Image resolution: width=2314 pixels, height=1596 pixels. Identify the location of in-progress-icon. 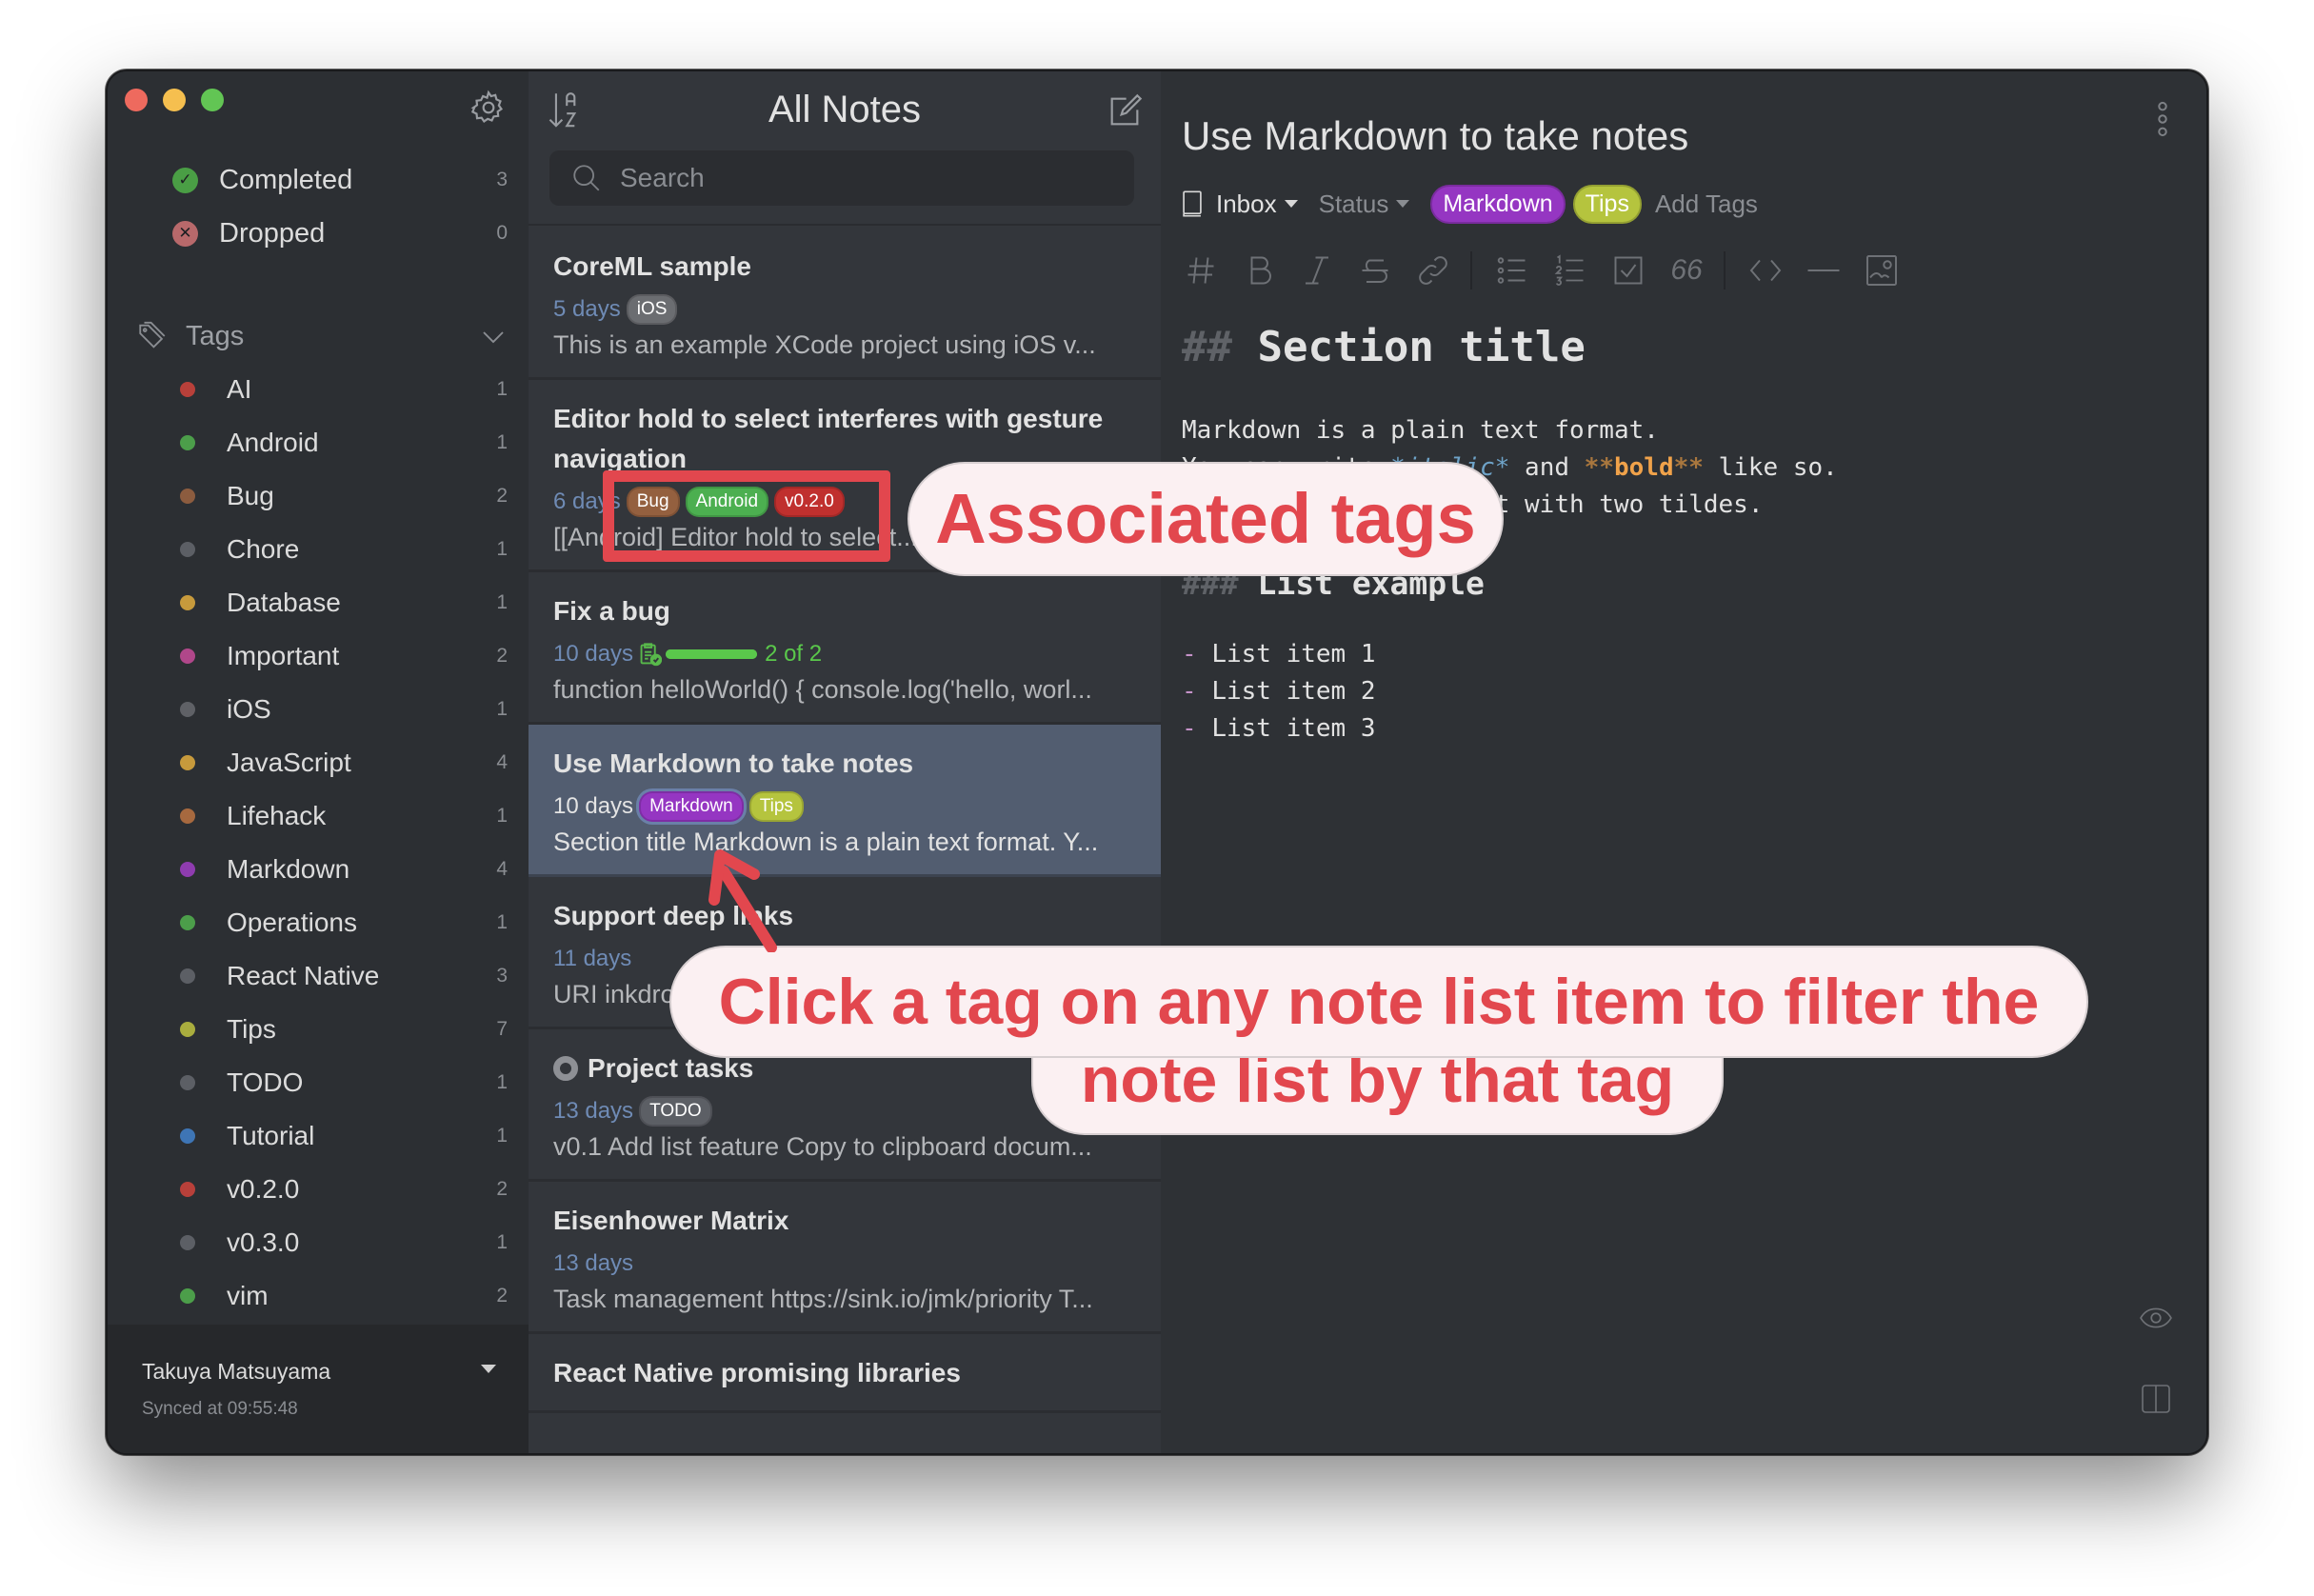
(565, 1068).